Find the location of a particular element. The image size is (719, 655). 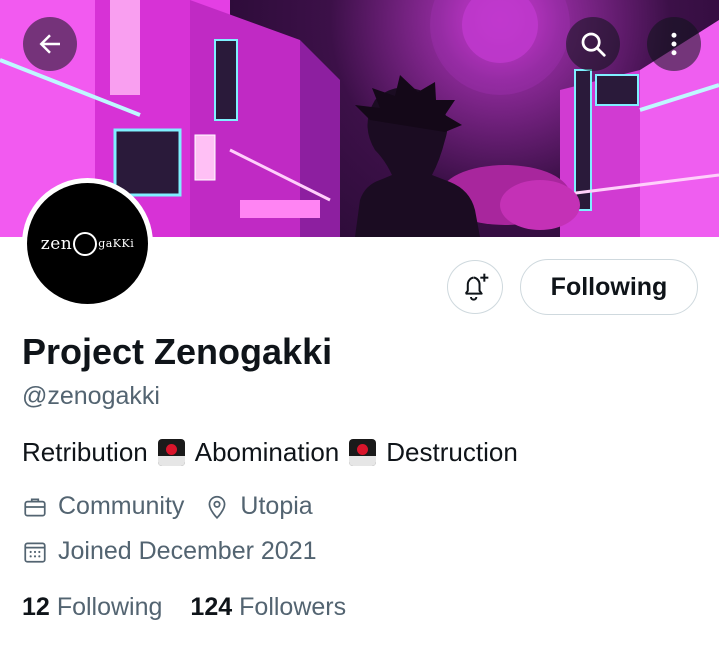

avatar-image: zen gaKKi is located at coordinates (87, 243).